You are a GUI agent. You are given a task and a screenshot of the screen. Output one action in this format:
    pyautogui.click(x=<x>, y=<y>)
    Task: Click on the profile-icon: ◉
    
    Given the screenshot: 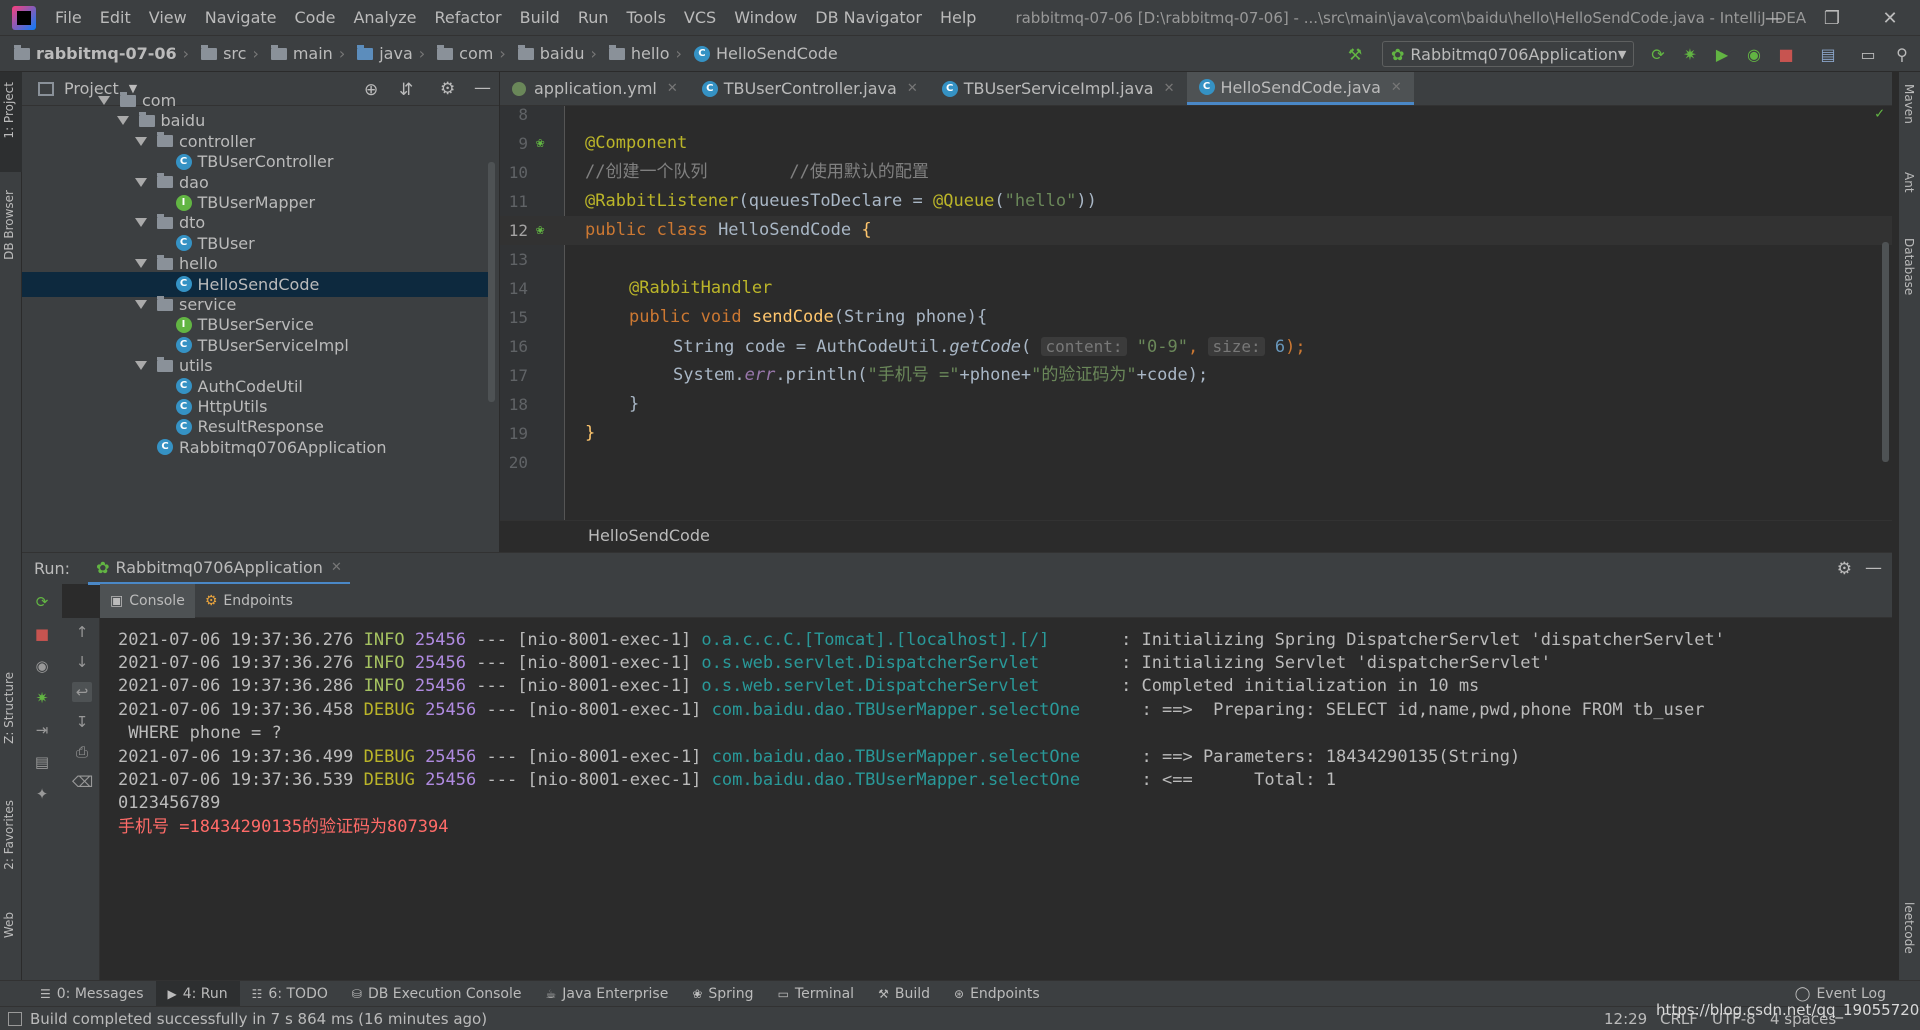 What is the action you would take?
    pyautogui.click(x=1754, y=54)
    